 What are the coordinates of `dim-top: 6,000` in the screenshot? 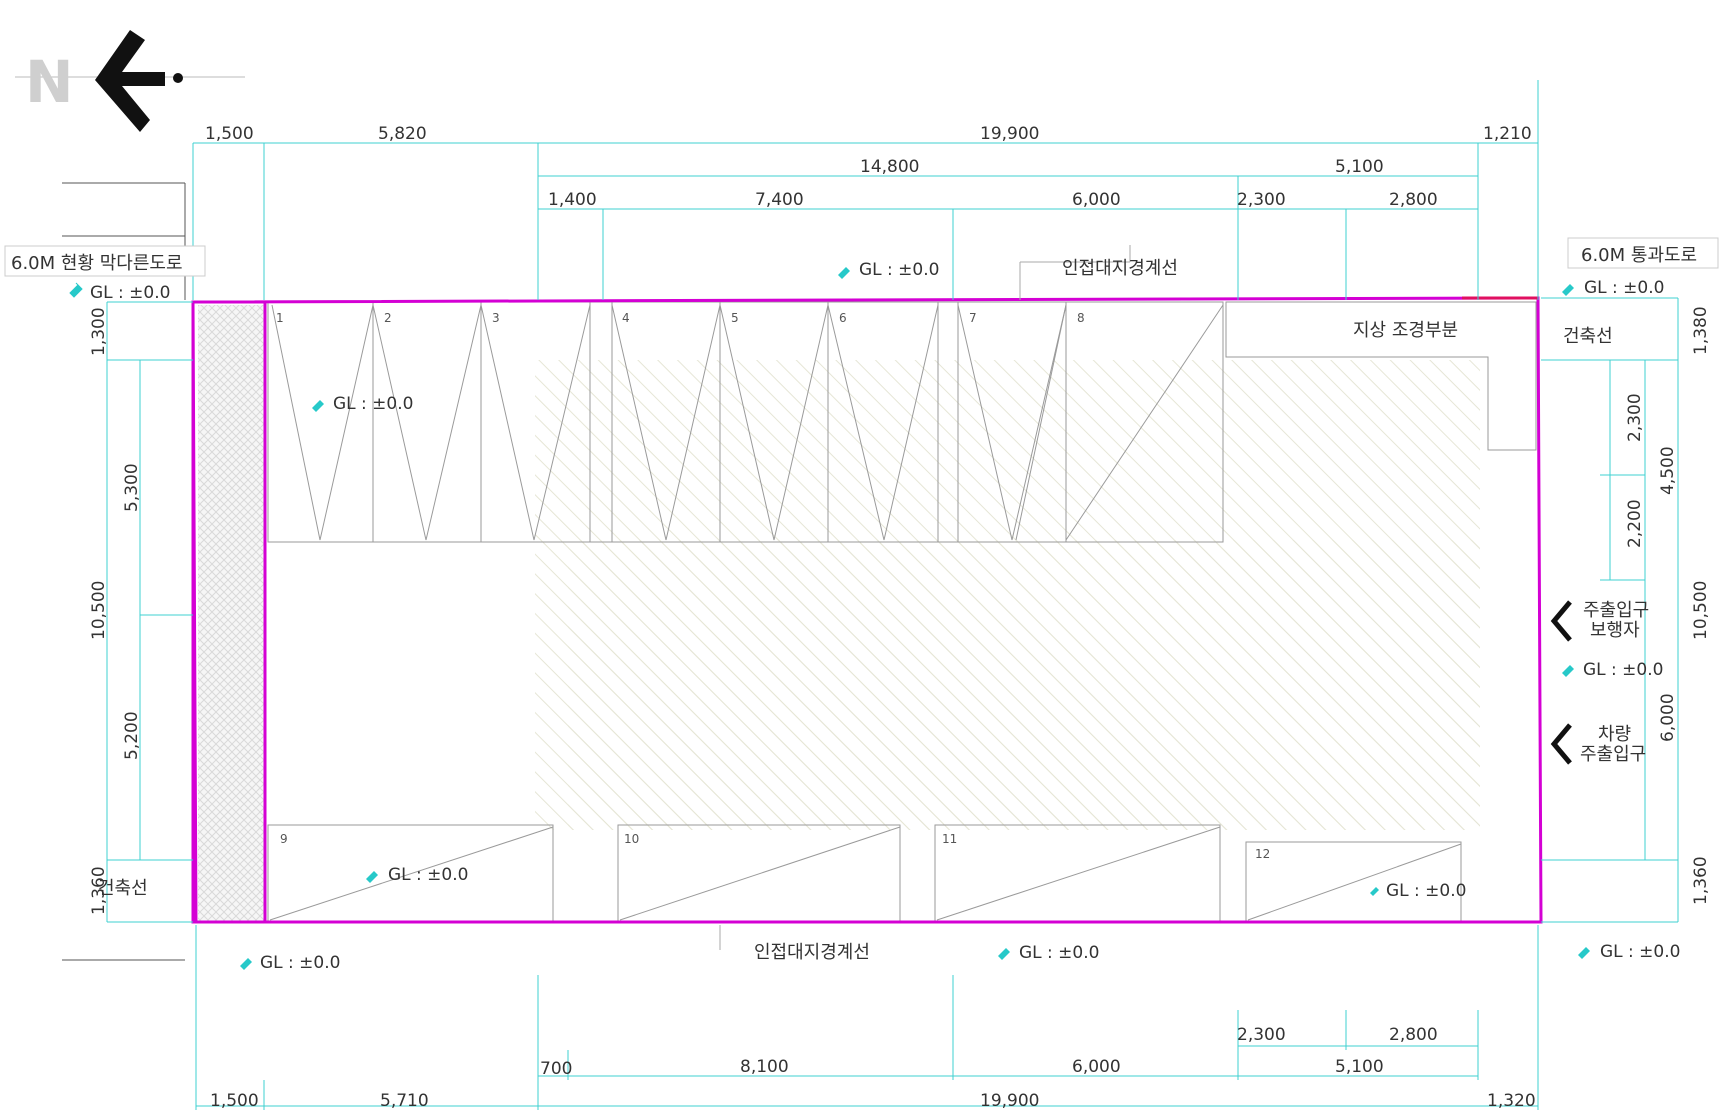 It's located at (1096, 200).